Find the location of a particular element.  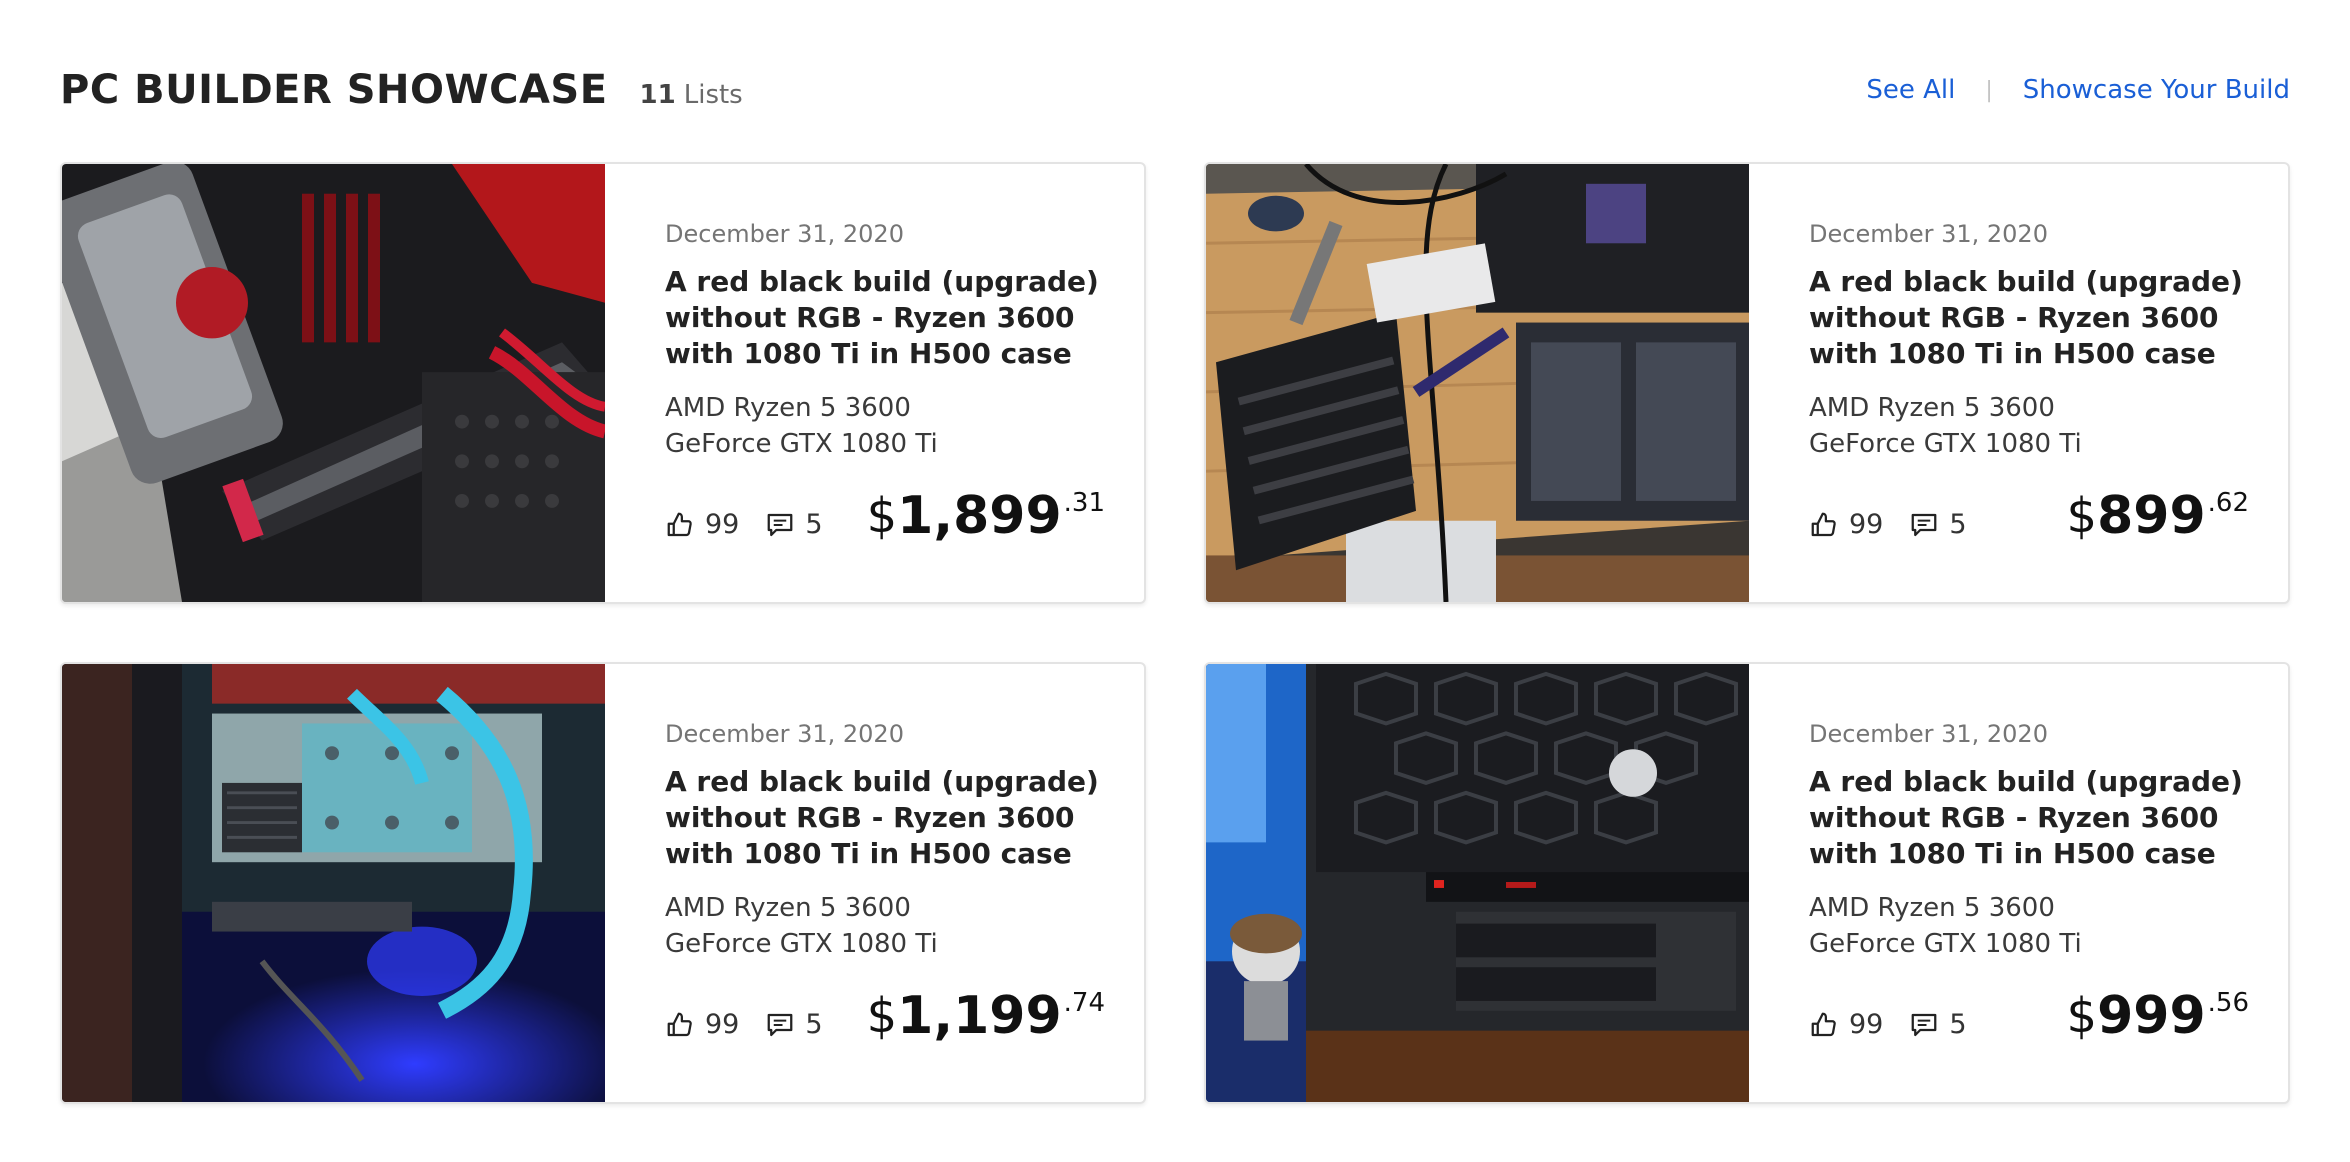

build-price: $1,899.31 is located at coordinates (986, 516).